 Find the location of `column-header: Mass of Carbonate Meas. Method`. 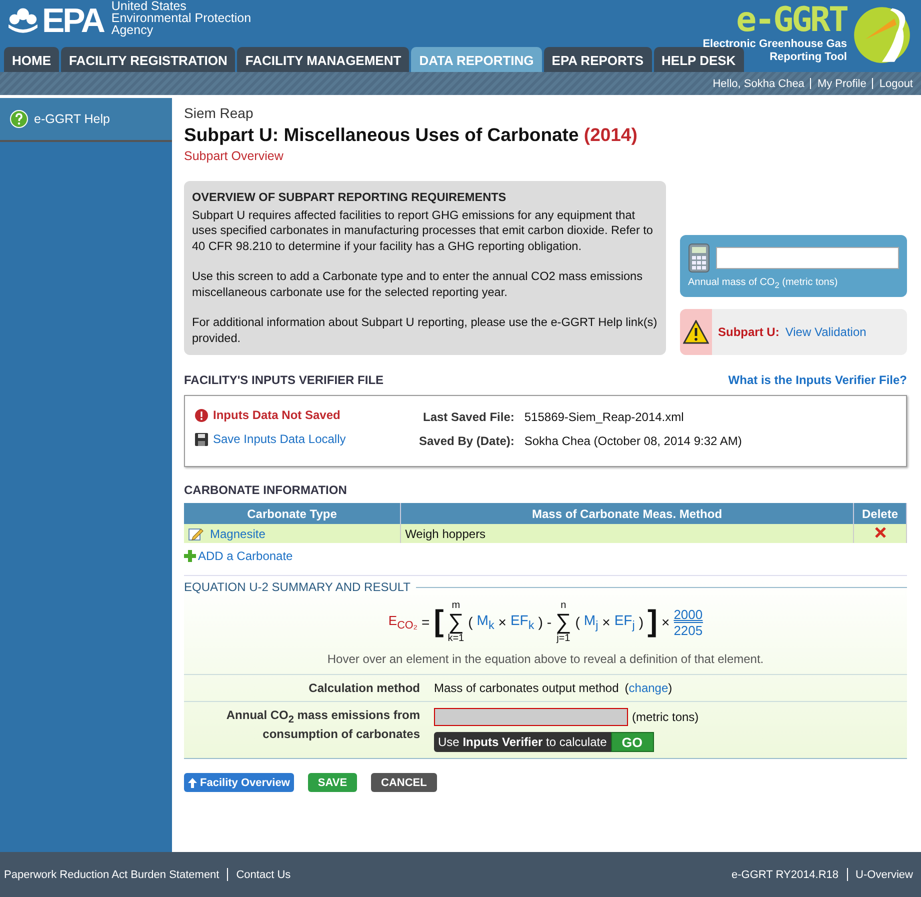

column-header: Mass of Carbonate Meas. Method is located at coordinates (627, 513).